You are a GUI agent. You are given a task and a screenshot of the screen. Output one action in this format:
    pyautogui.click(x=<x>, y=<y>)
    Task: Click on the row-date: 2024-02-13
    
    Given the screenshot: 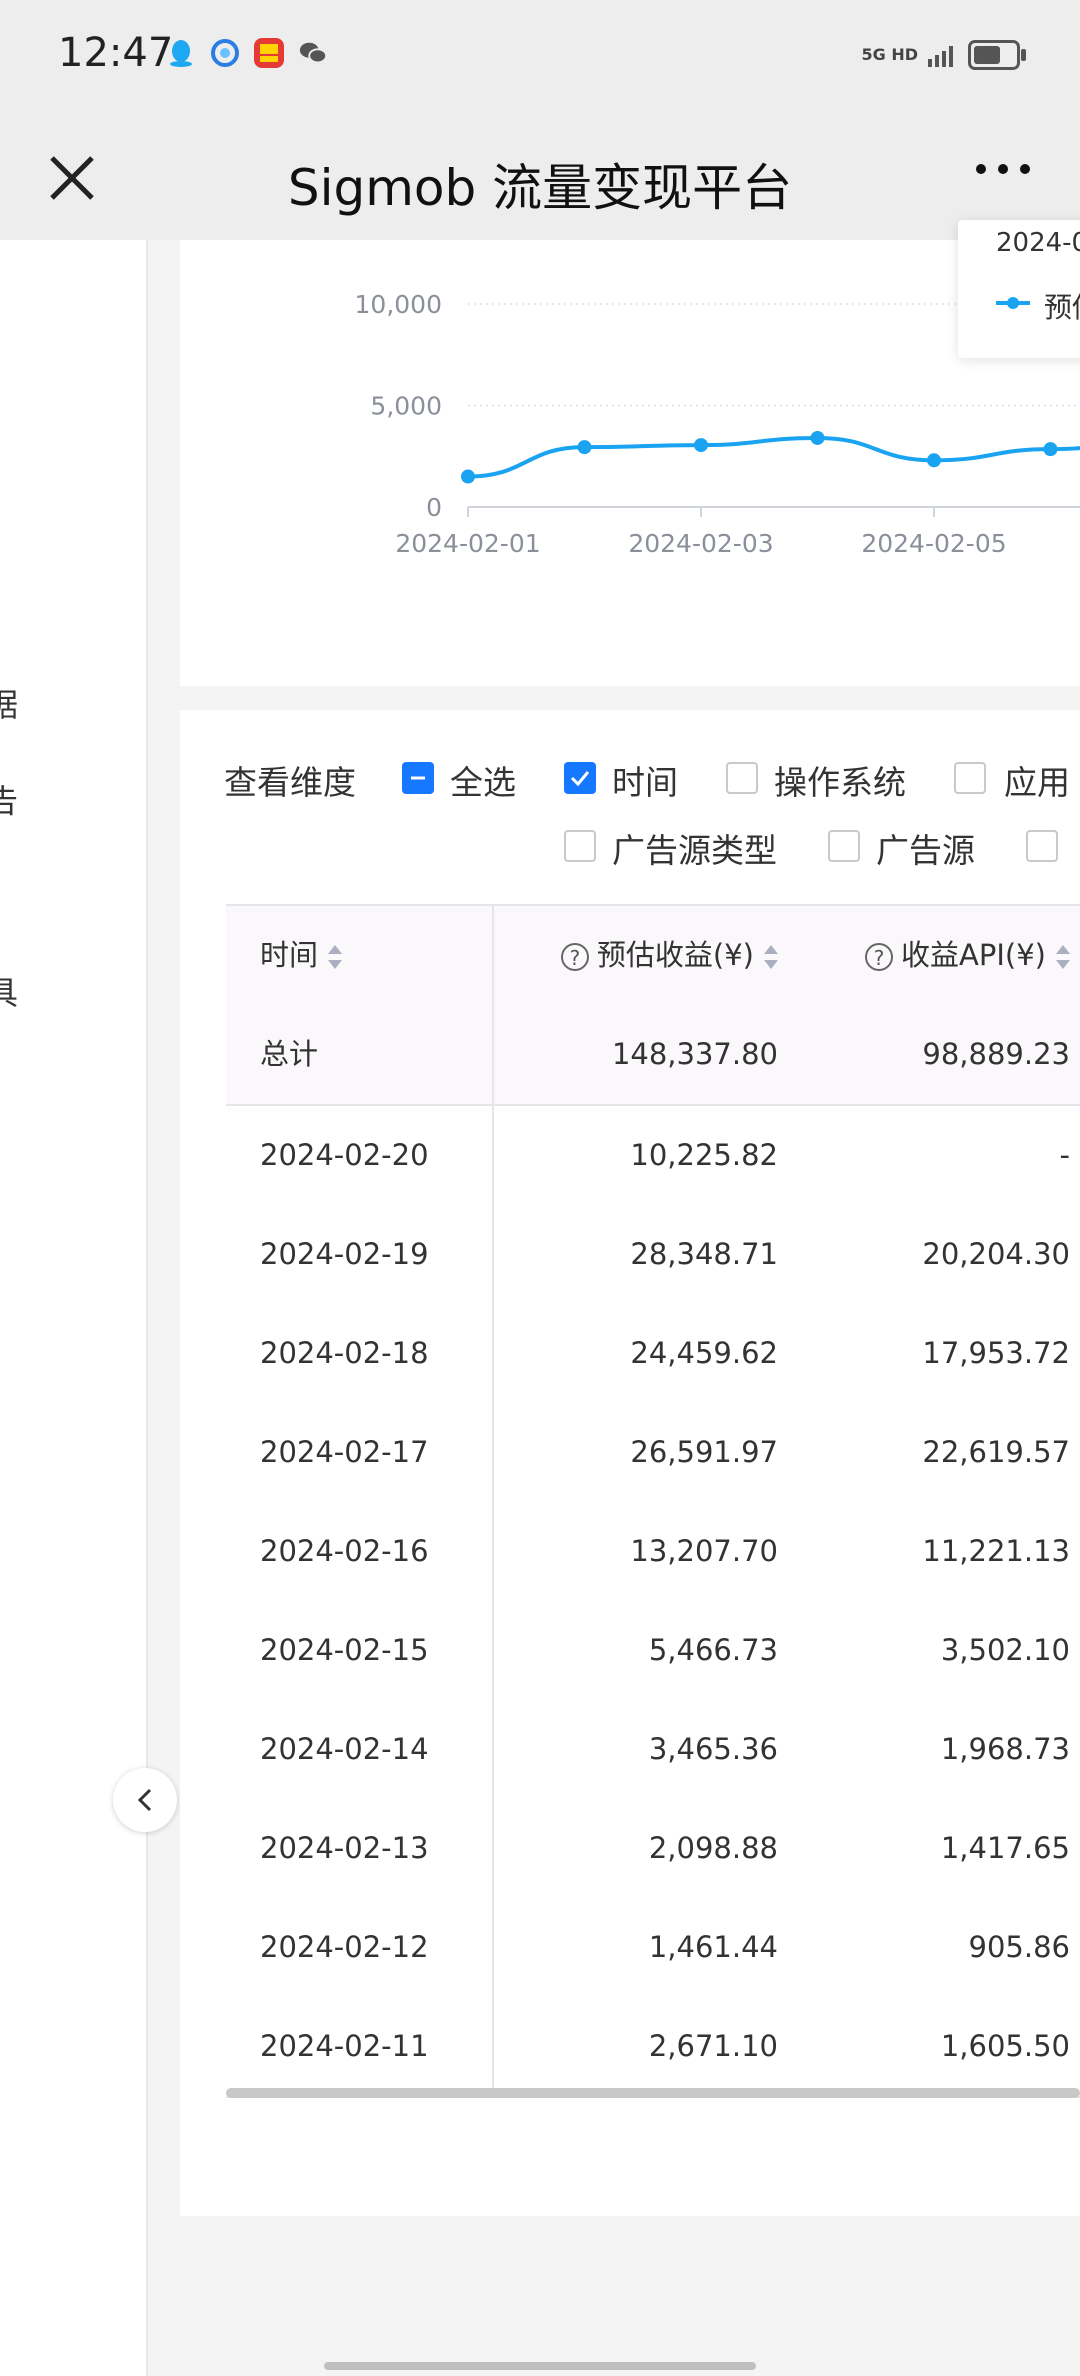 What is the action you would take?
    pyautogui.click(x=344, y=1848)
    